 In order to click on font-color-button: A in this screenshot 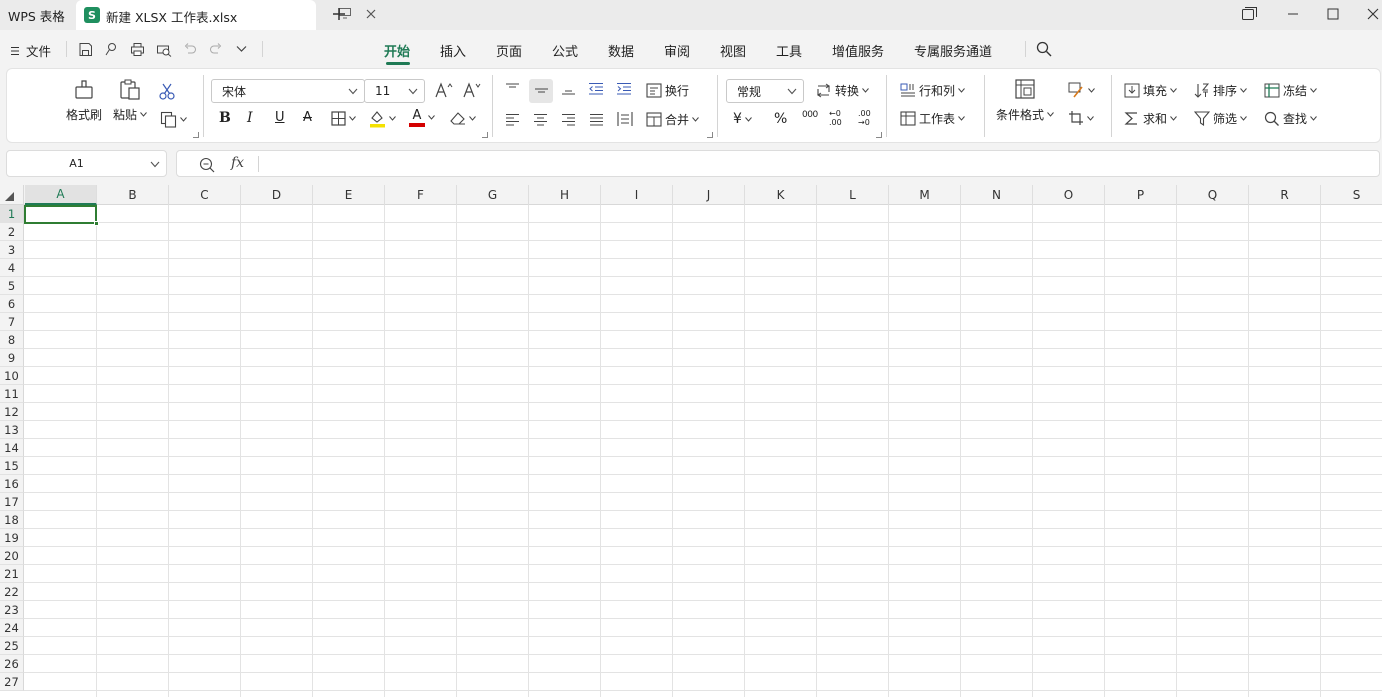, I will do `click(422, 118)`.